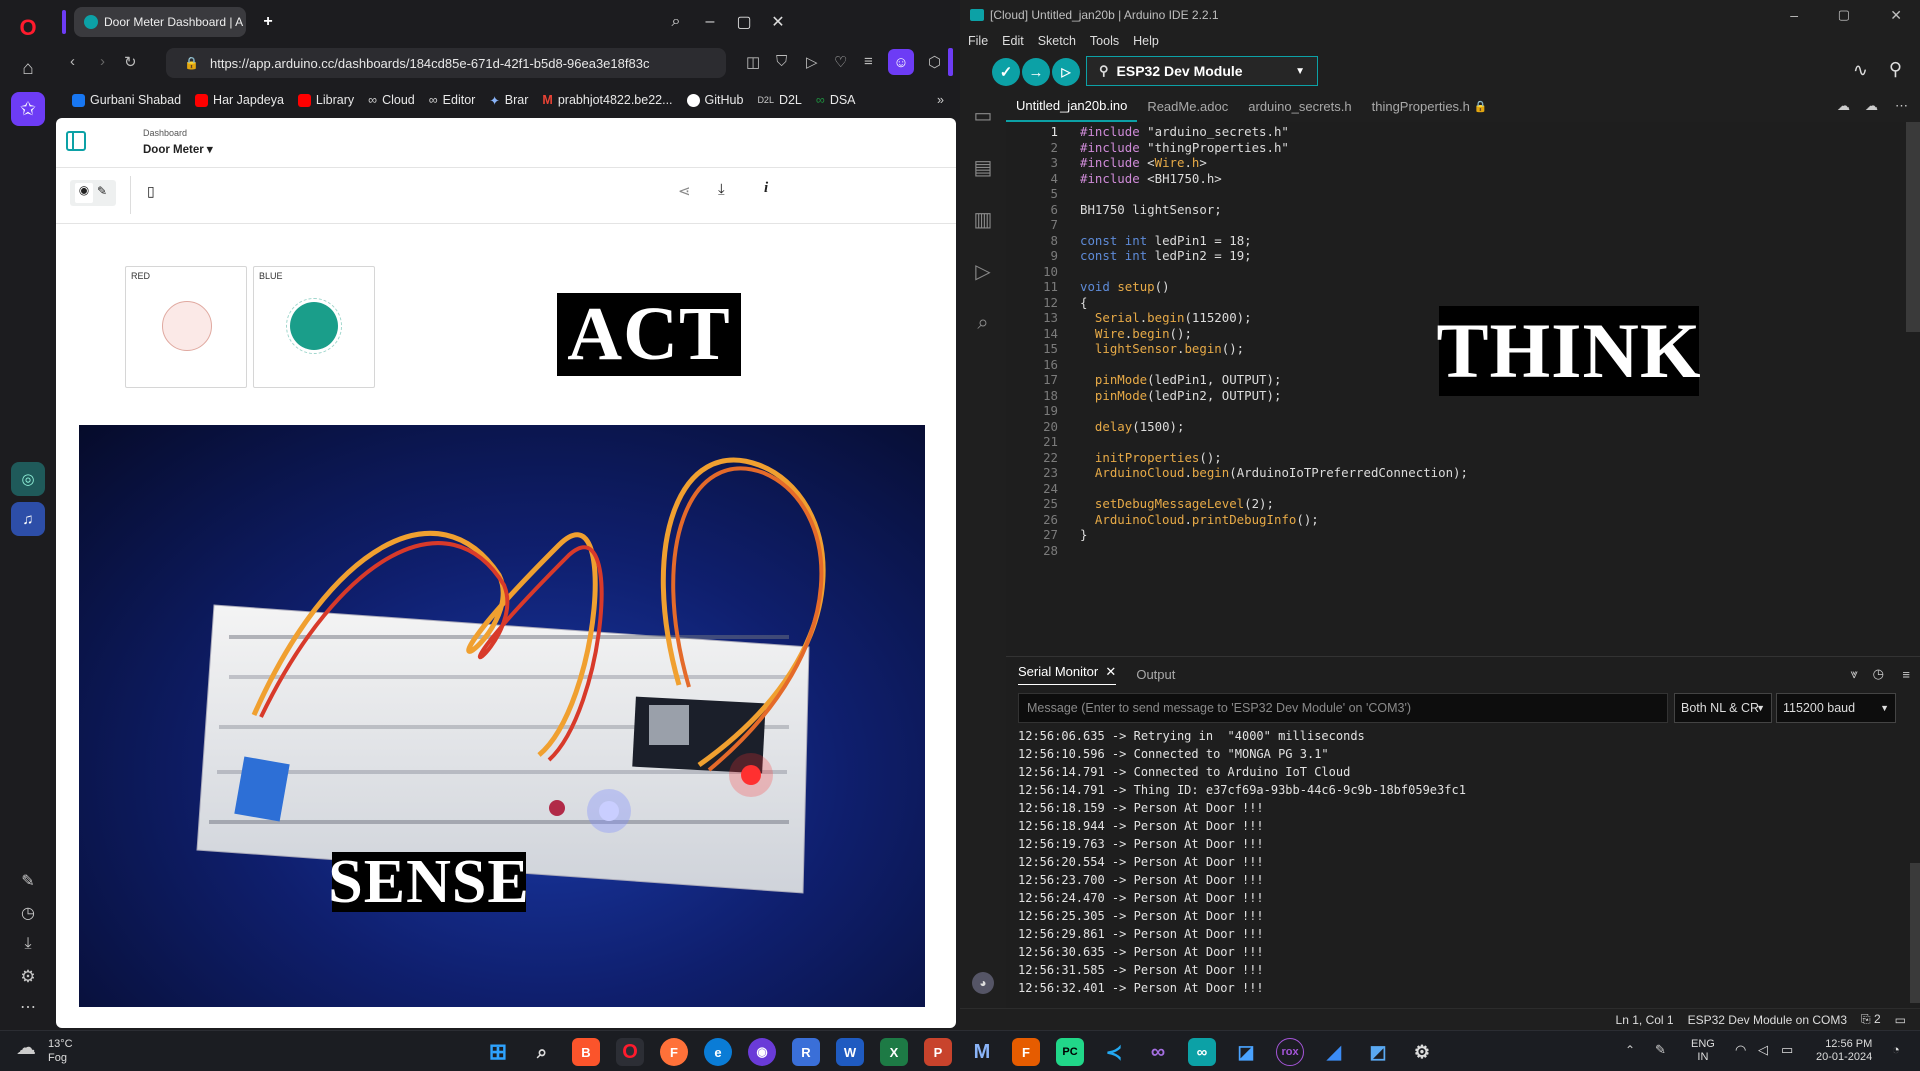 Image resolution: width=1920 pixels, height=1071 pixels. I want to click on view-edit-toggle: ◉ ✎, so click(93, 193).